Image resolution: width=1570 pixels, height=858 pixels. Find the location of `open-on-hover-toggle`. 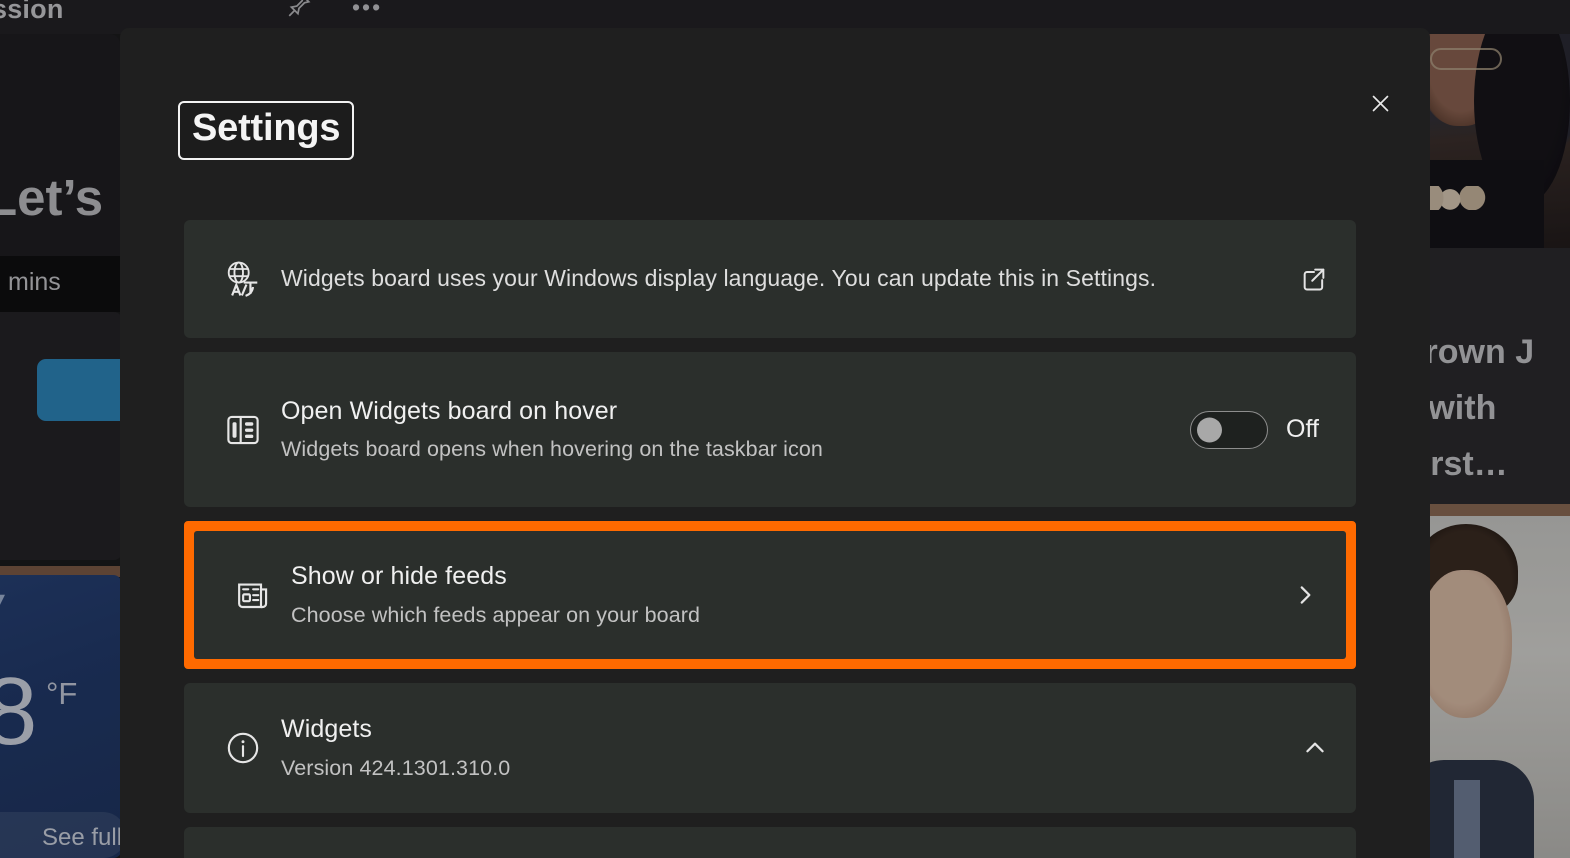

open-on-hover-toggle is located at coordinates (1229, 429).